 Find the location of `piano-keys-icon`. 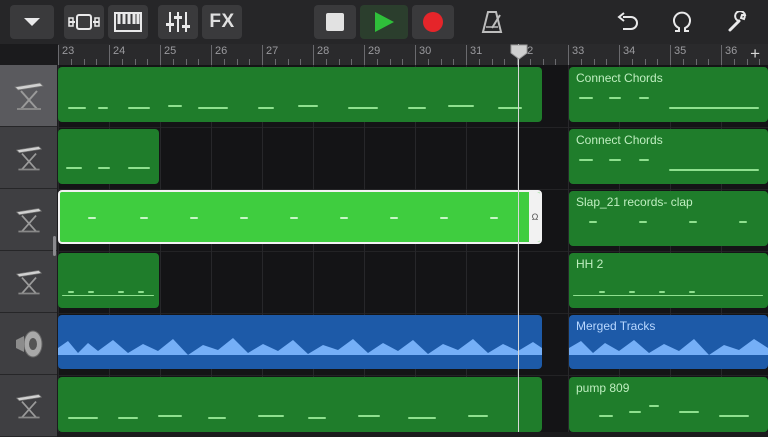

piano-keys-icon is located at coordinates (128, 22).